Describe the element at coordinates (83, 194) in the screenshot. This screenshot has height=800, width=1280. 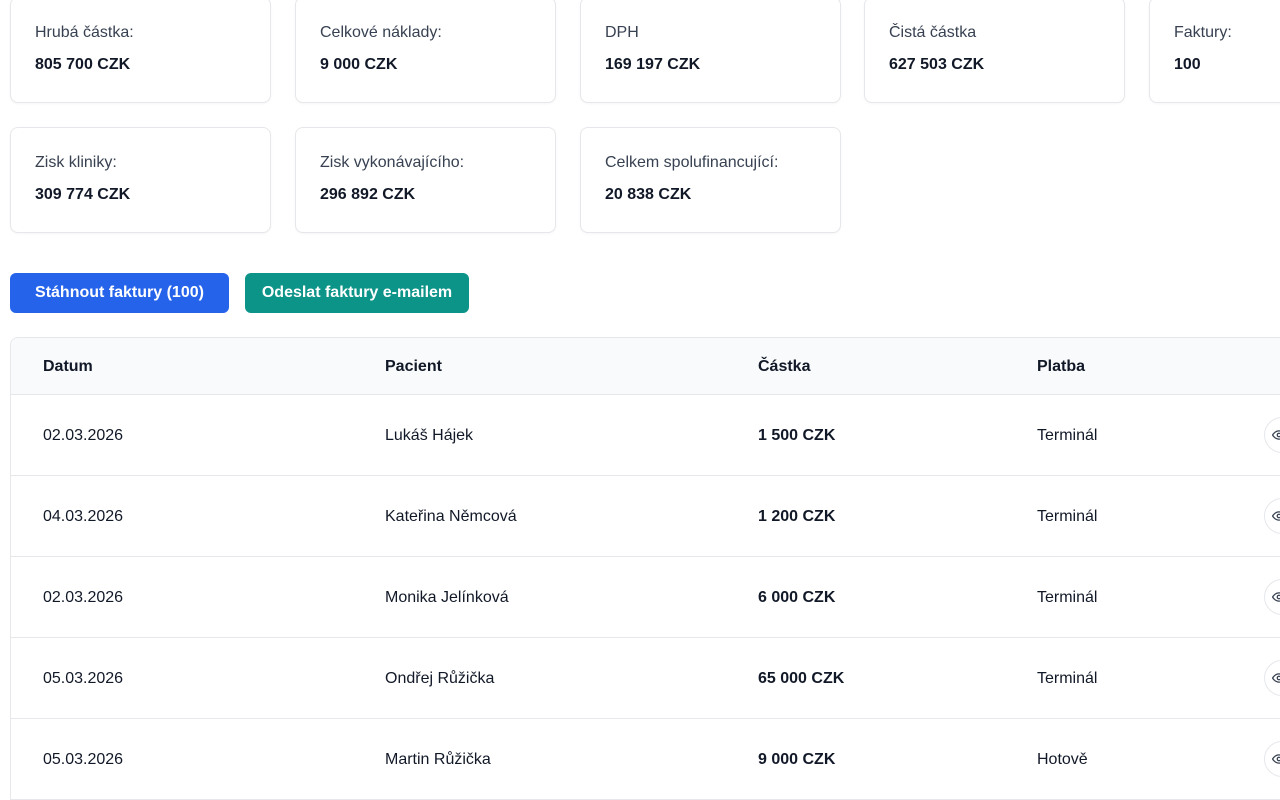
I see `card-value: 309 774 CZK` at that location.